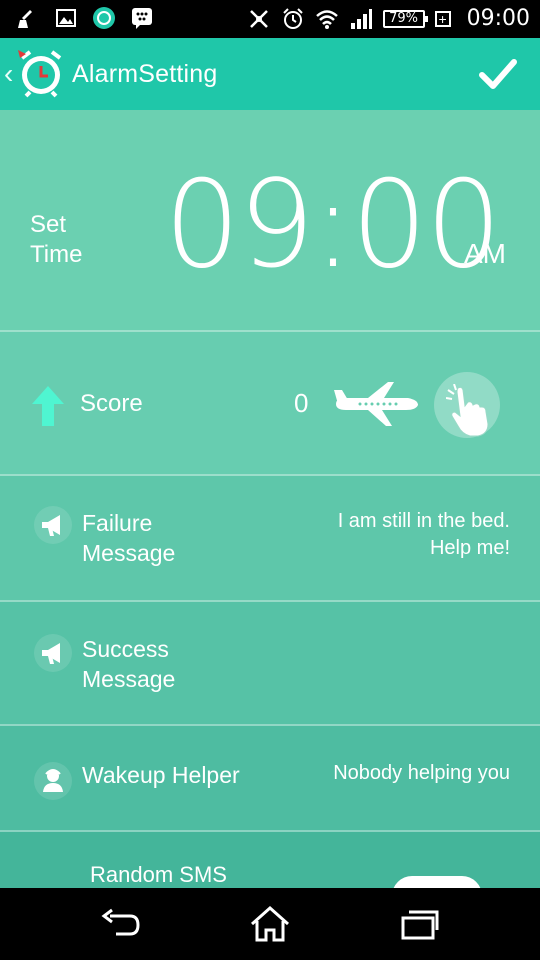  I want to click on success-message-title-line2: Message, so click(129, 679).